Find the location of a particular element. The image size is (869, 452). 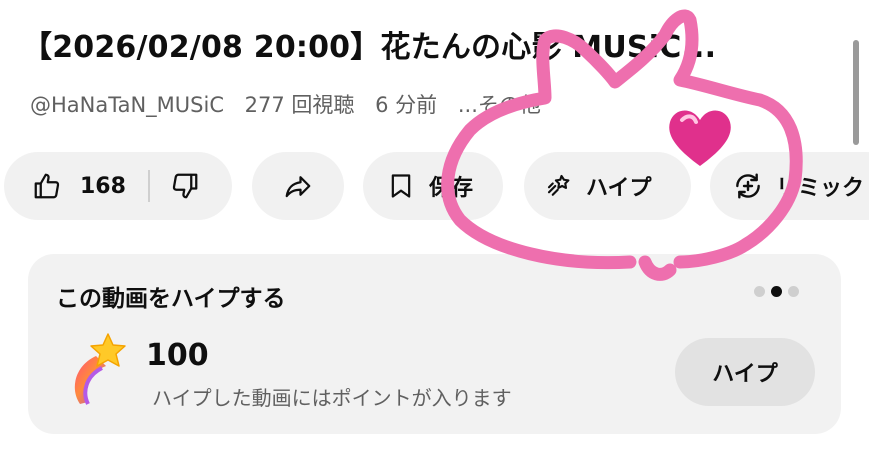

channel-handle: @HaNaTaN_MUSiC is located at coordinates (127, 105).